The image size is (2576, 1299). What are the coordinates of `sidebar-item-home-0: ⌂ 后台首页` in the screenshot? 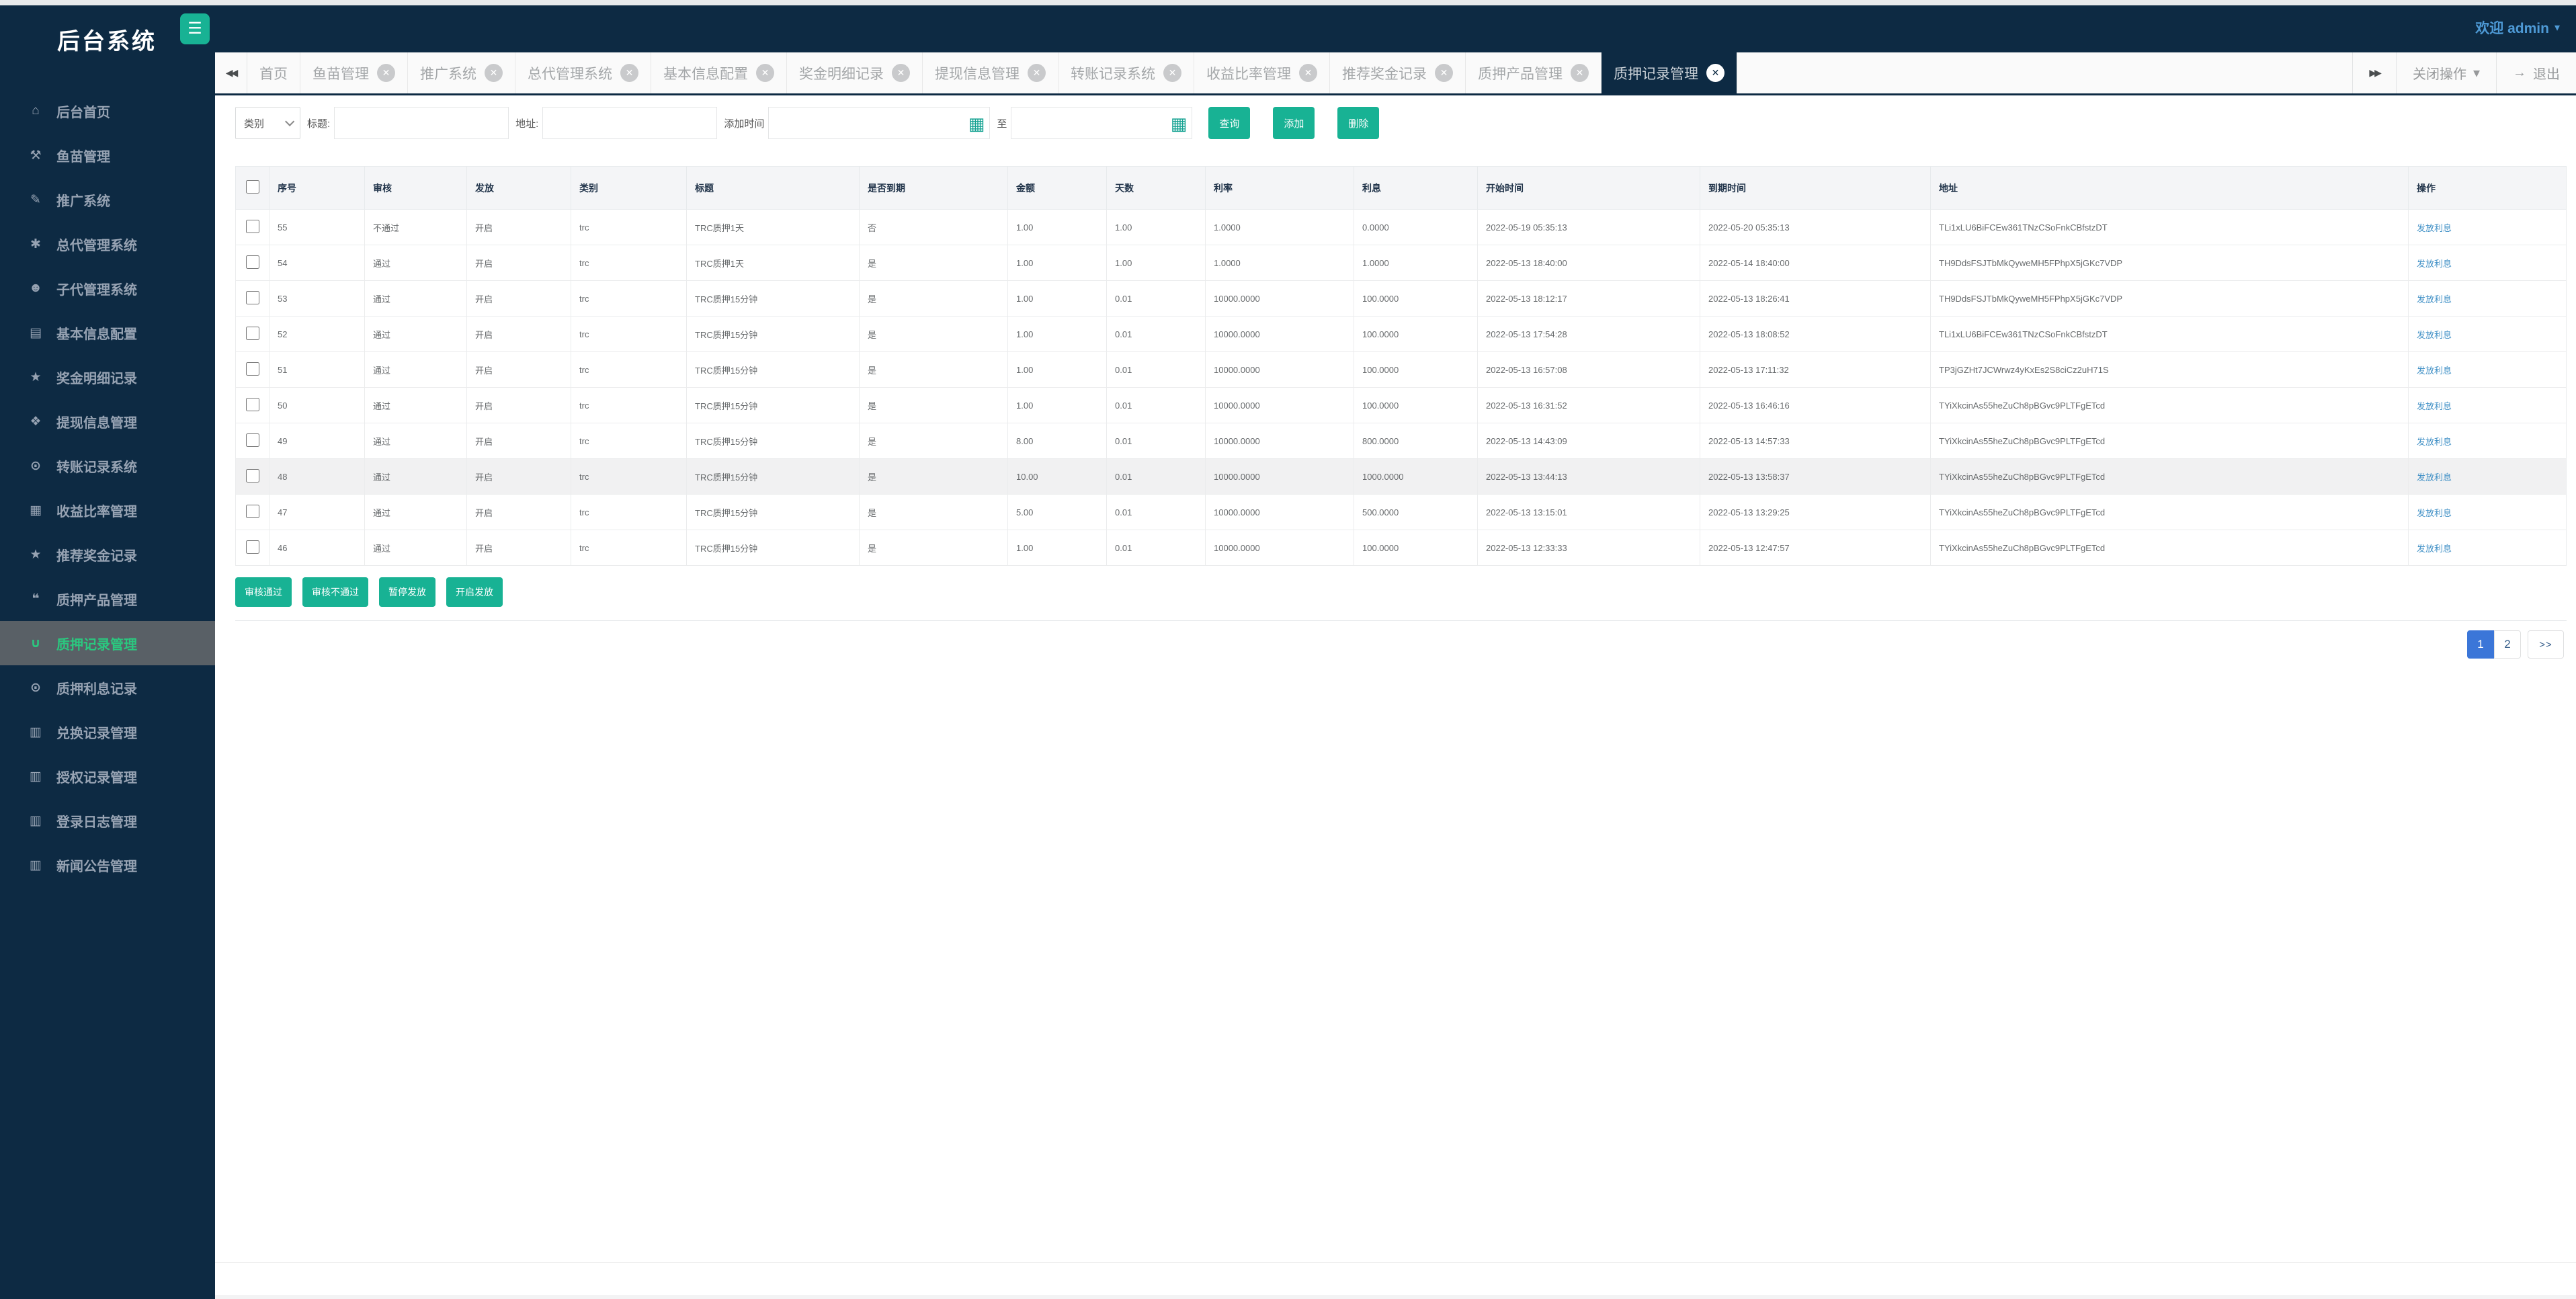 It's located at (107, 111).